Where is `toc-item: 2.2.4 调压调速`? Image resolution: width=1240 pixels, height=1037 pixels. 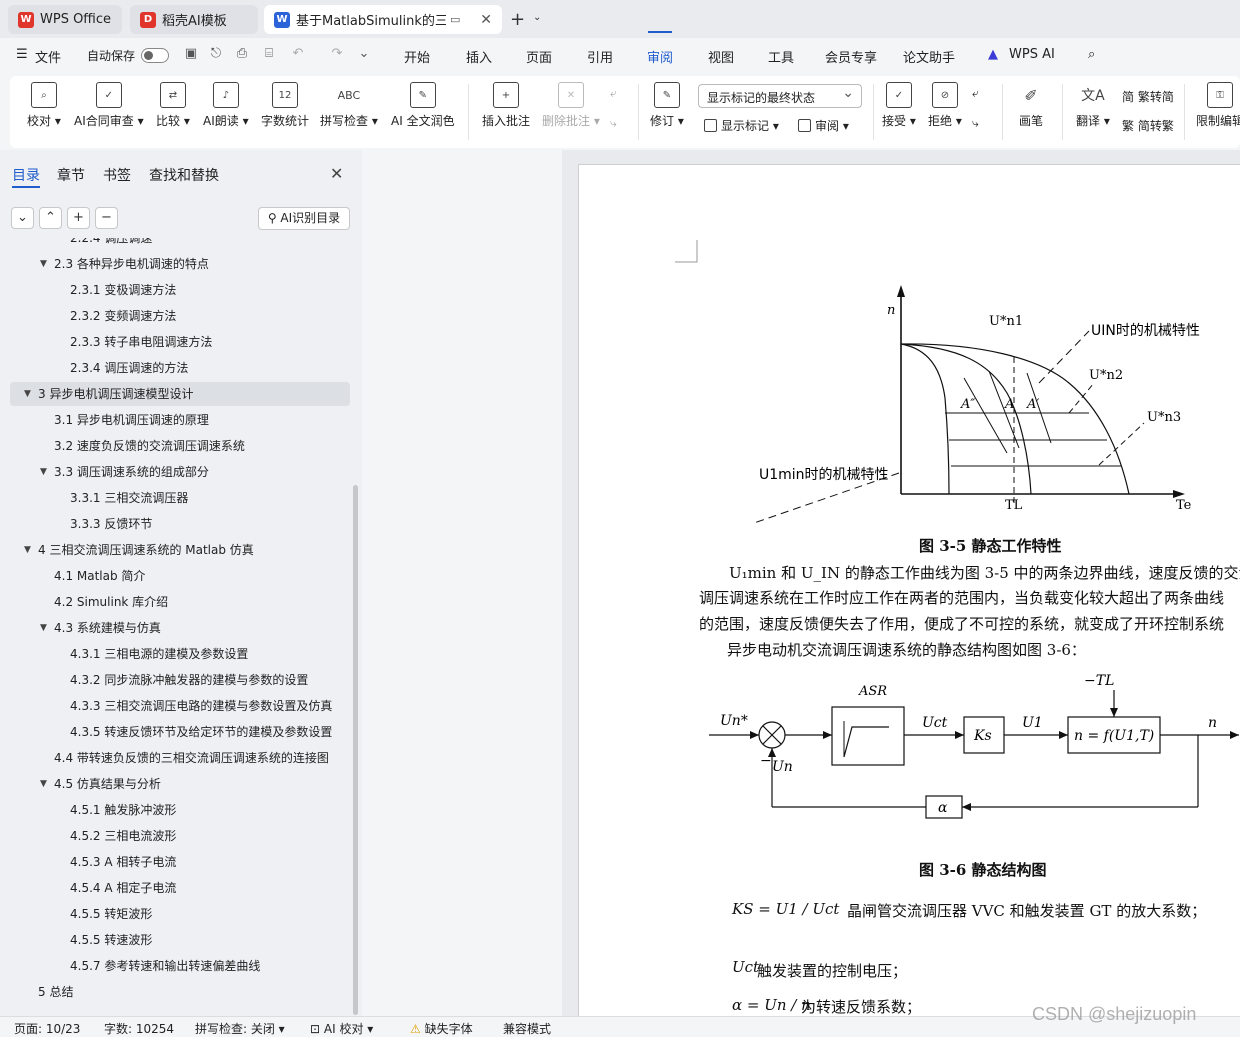 toc-item: 2.2.4 调压调速 is located at coordinates (207, 244).